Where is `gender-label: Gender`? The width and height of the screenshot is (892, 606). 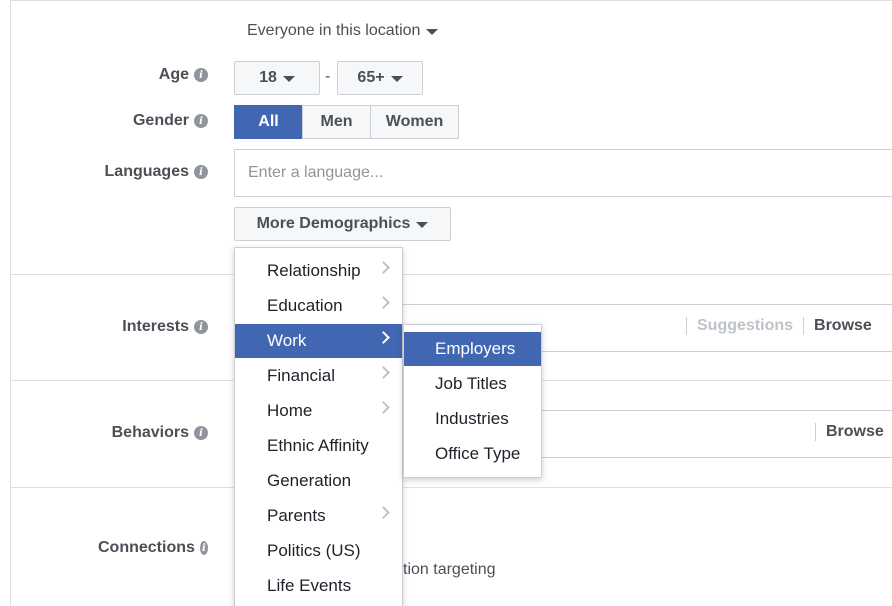
gender-label: Gender is located at coordinates (160, 120).